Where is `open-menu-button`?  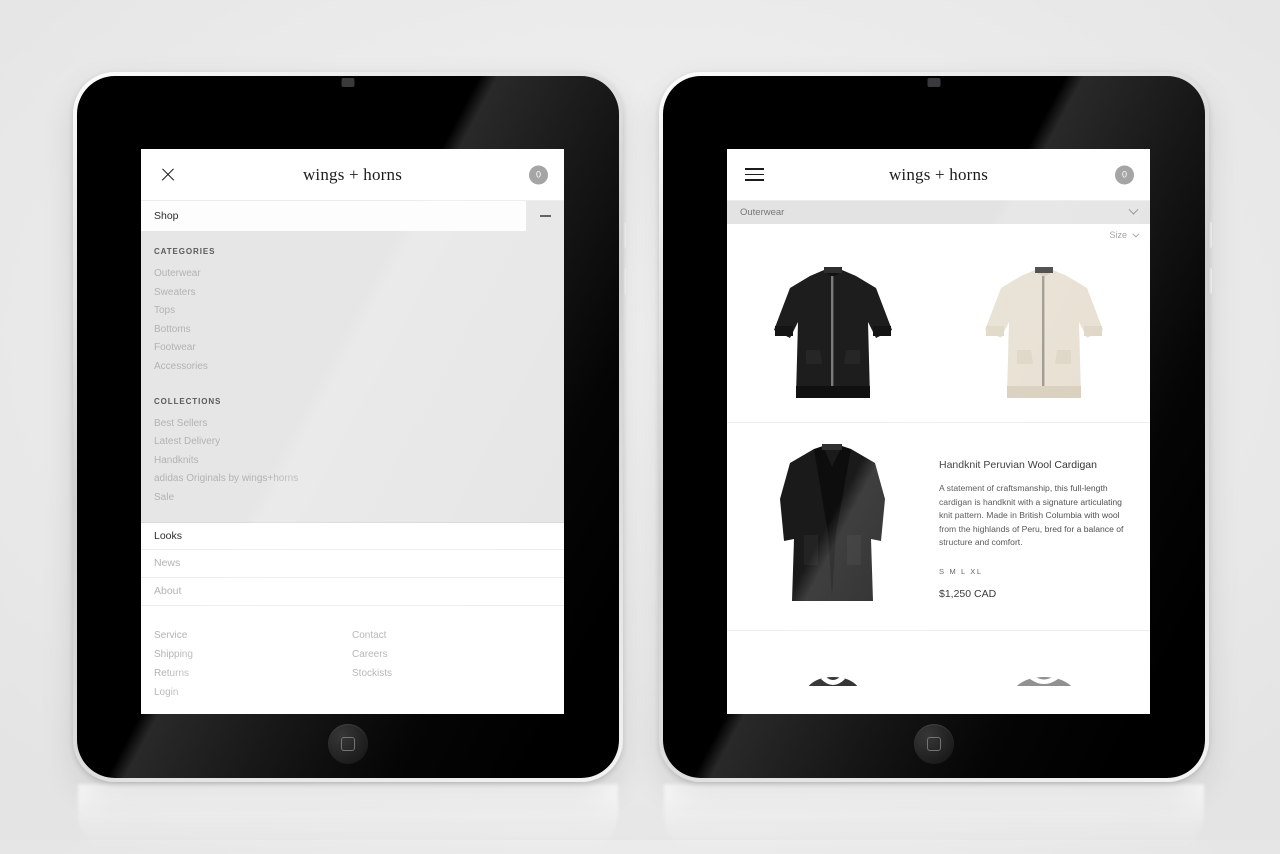 open-menu-button is located at coordinates (754, 175).